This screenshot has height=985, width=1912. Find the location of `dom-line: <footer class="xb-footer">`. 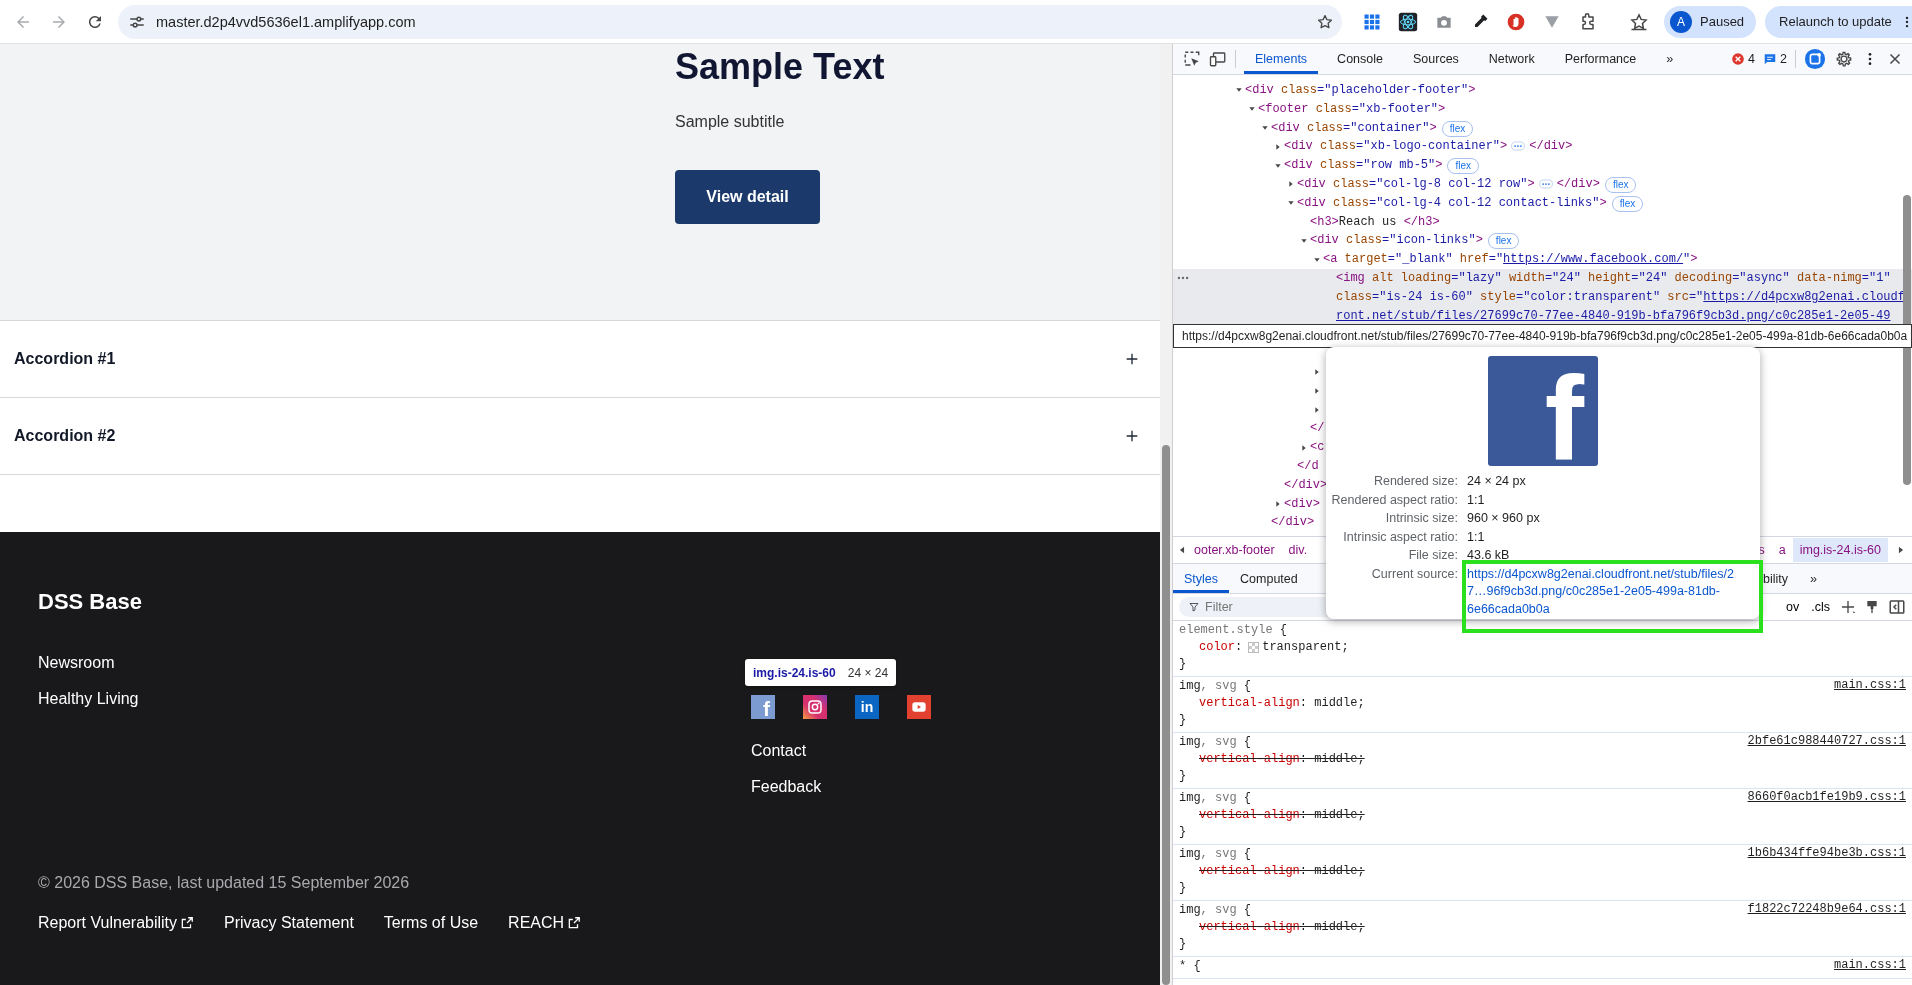

dom-line: <footer class="xb-footer"> is located at coordinates (1352, 109).